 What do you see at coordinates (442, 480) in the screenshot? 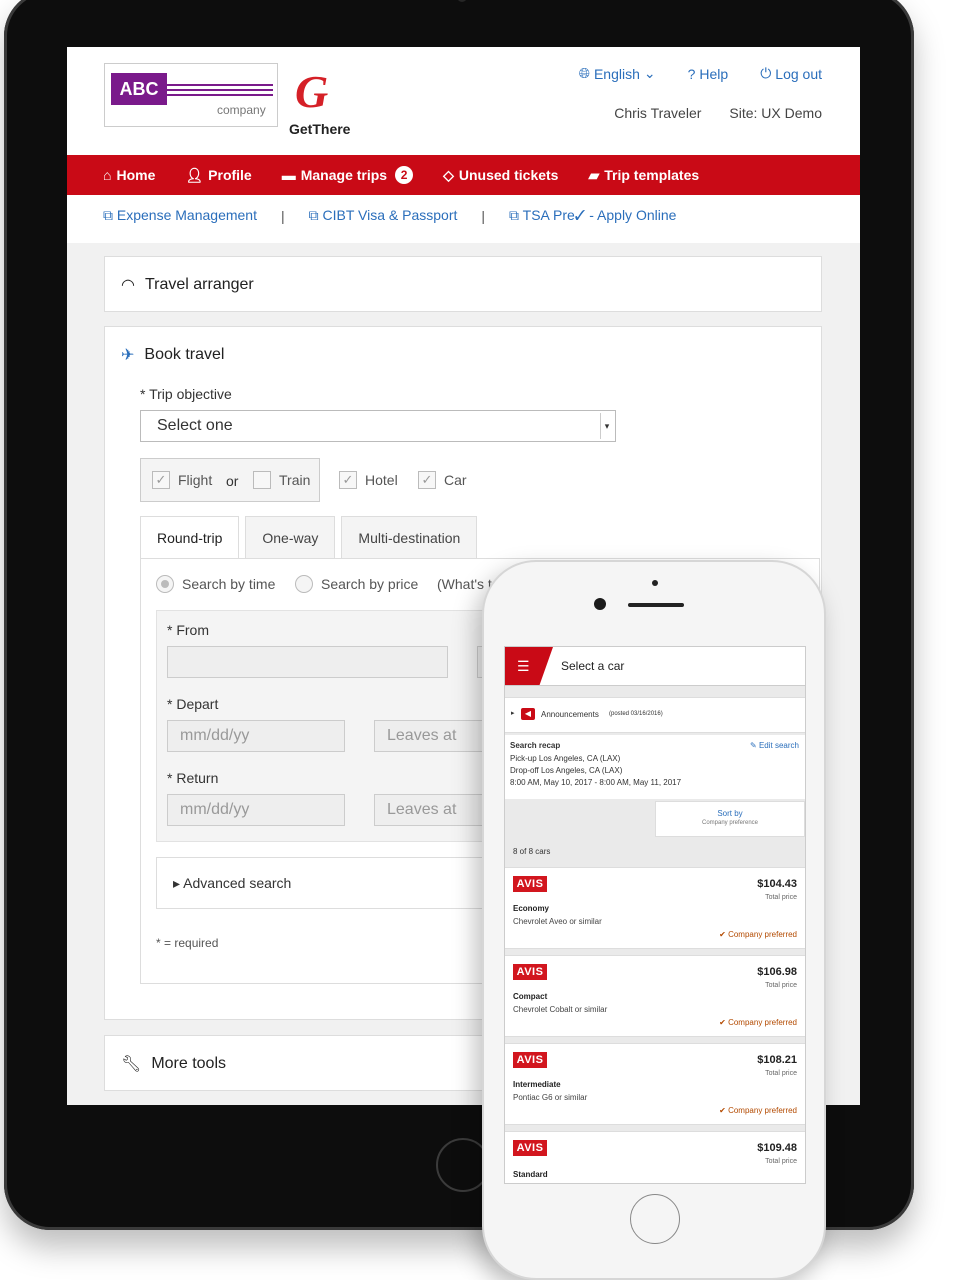
I see `car-checkbox: ✓ Car` at bounding box center [442, 480].